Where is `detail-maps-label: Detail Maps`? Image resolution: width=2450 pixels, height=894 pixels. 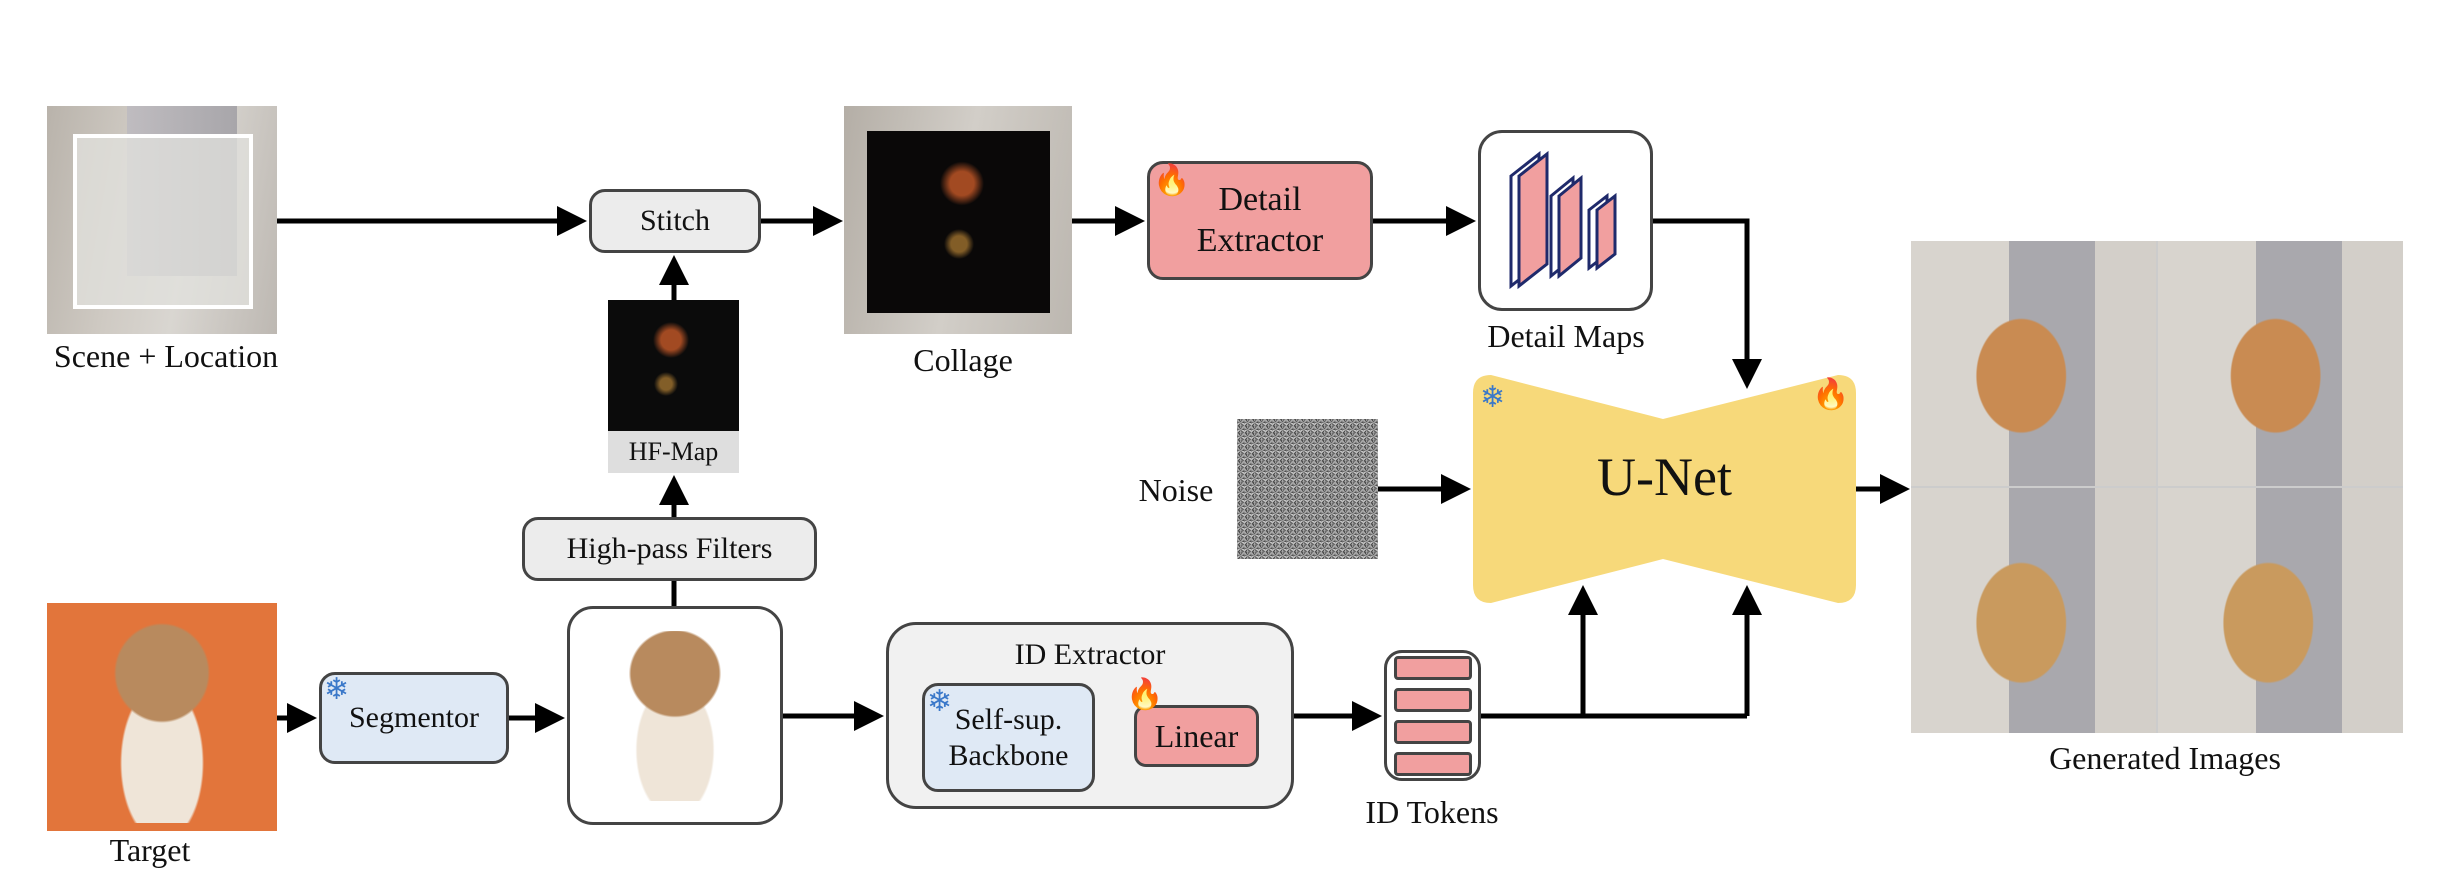
detail-maps-label: Detail Maps is located at coordinates (1566, 336).